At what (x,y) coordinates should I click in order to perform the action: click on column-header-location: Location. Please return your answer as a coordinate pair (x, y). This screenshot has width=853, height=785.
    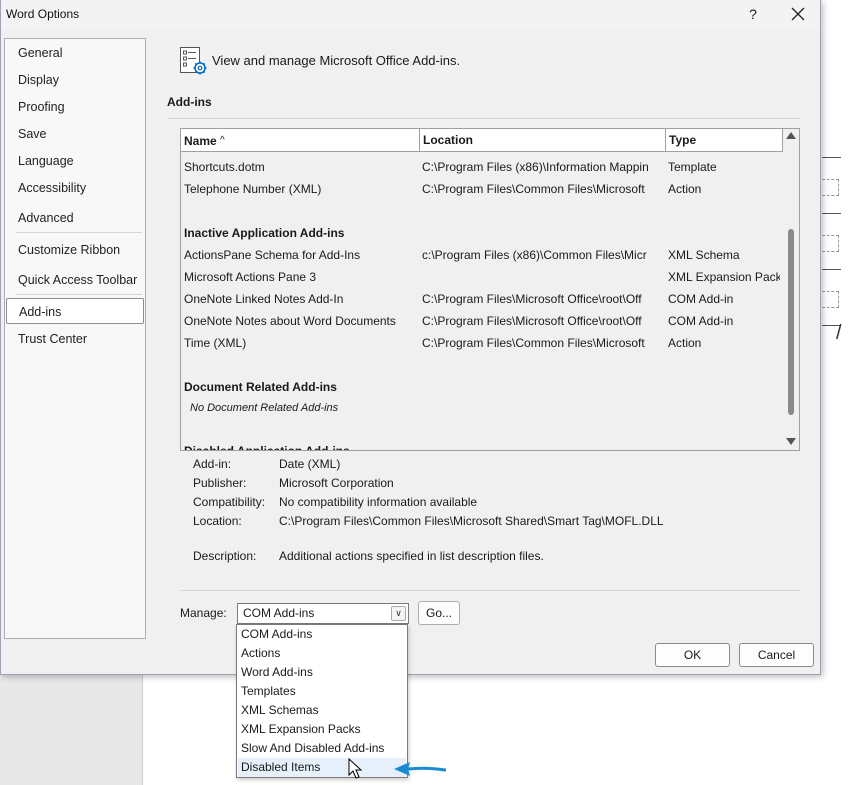
    Looking at the image, I should click on (543, 140).